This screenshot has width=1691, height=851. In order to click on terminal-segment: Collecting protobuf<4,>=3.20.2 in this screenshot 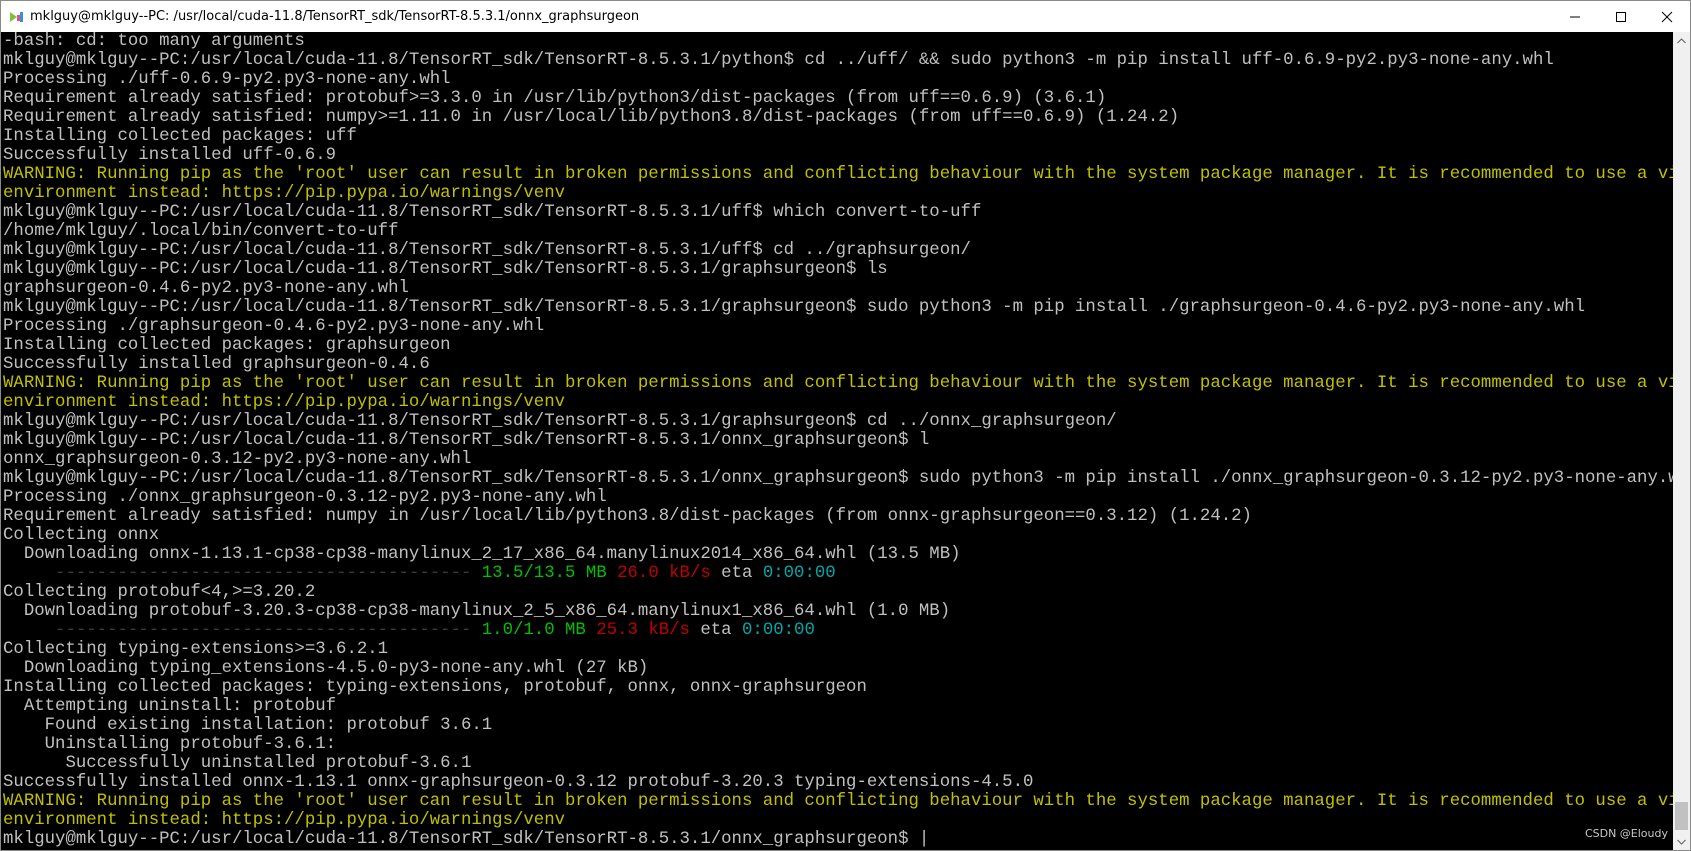, I will do `click(159, 592)`.